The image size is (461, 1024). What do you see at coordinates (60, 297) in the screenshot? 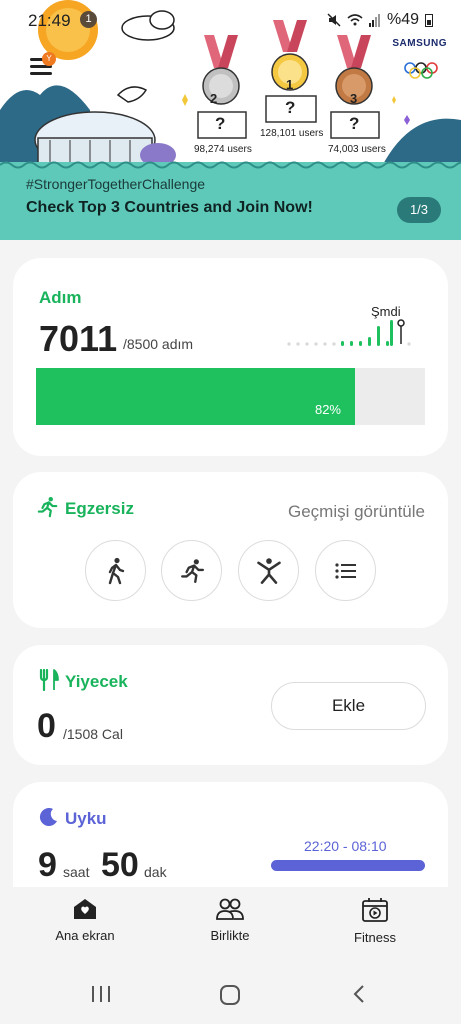
I see `steps-title: Adım` at bounding box center [60, 297].